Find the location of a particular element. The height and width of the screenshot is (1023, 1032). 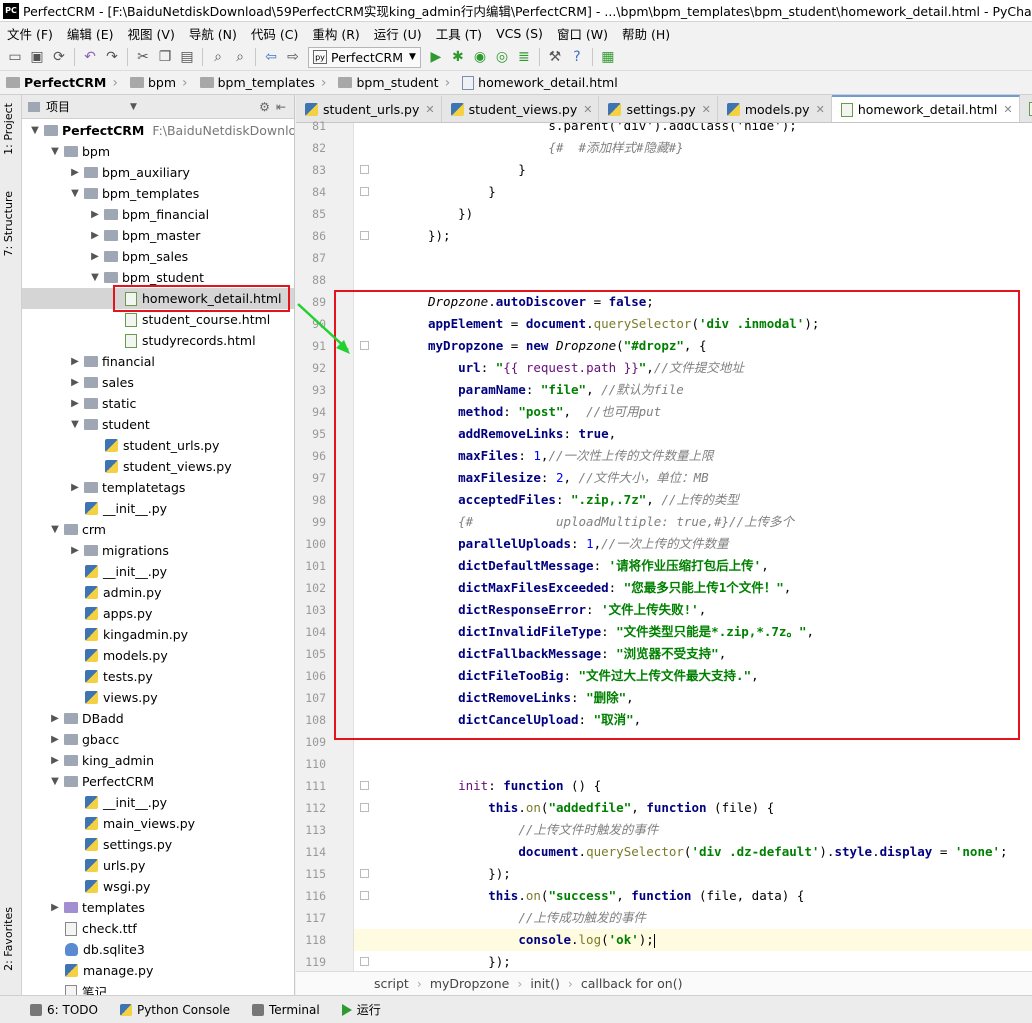

concurrency-icon: ≣ is located at coordinates (524, 57).